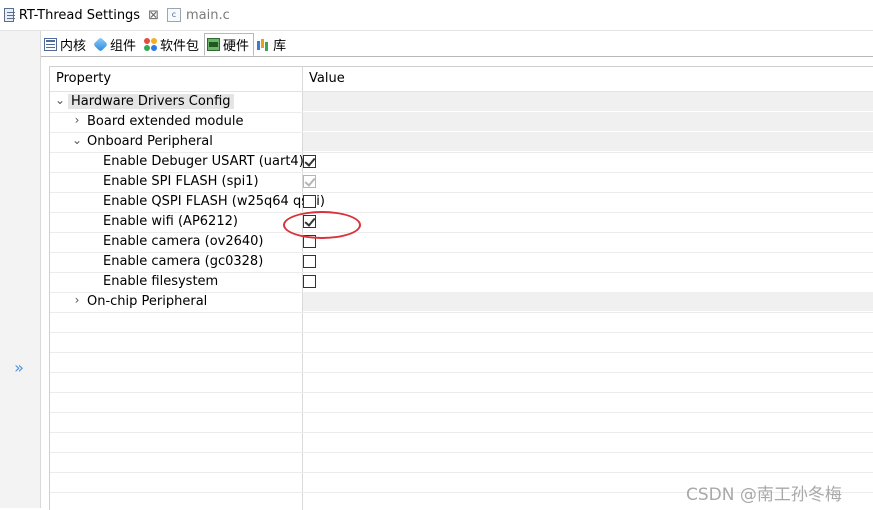 This screenshot has height=510, width=873. I want to click on c-file-icon: c, so click(174, 15).